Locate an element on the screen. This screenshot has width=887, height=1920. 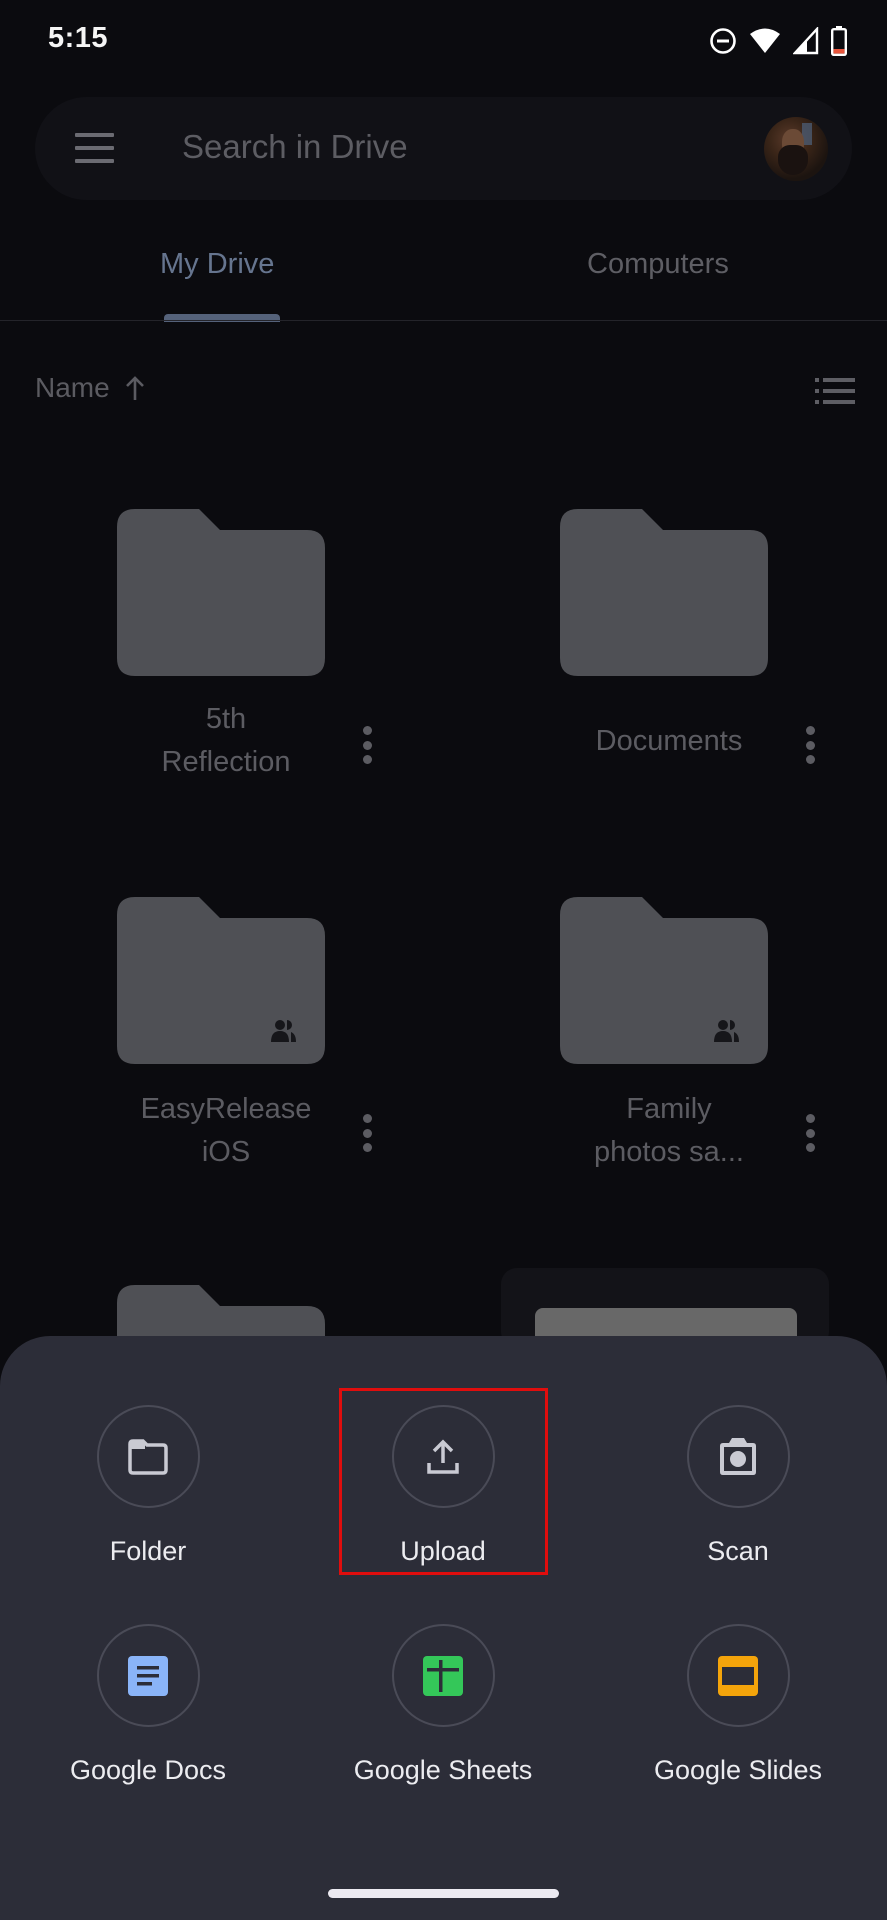
cell-signal-icon is located at coordinates (806, 41).